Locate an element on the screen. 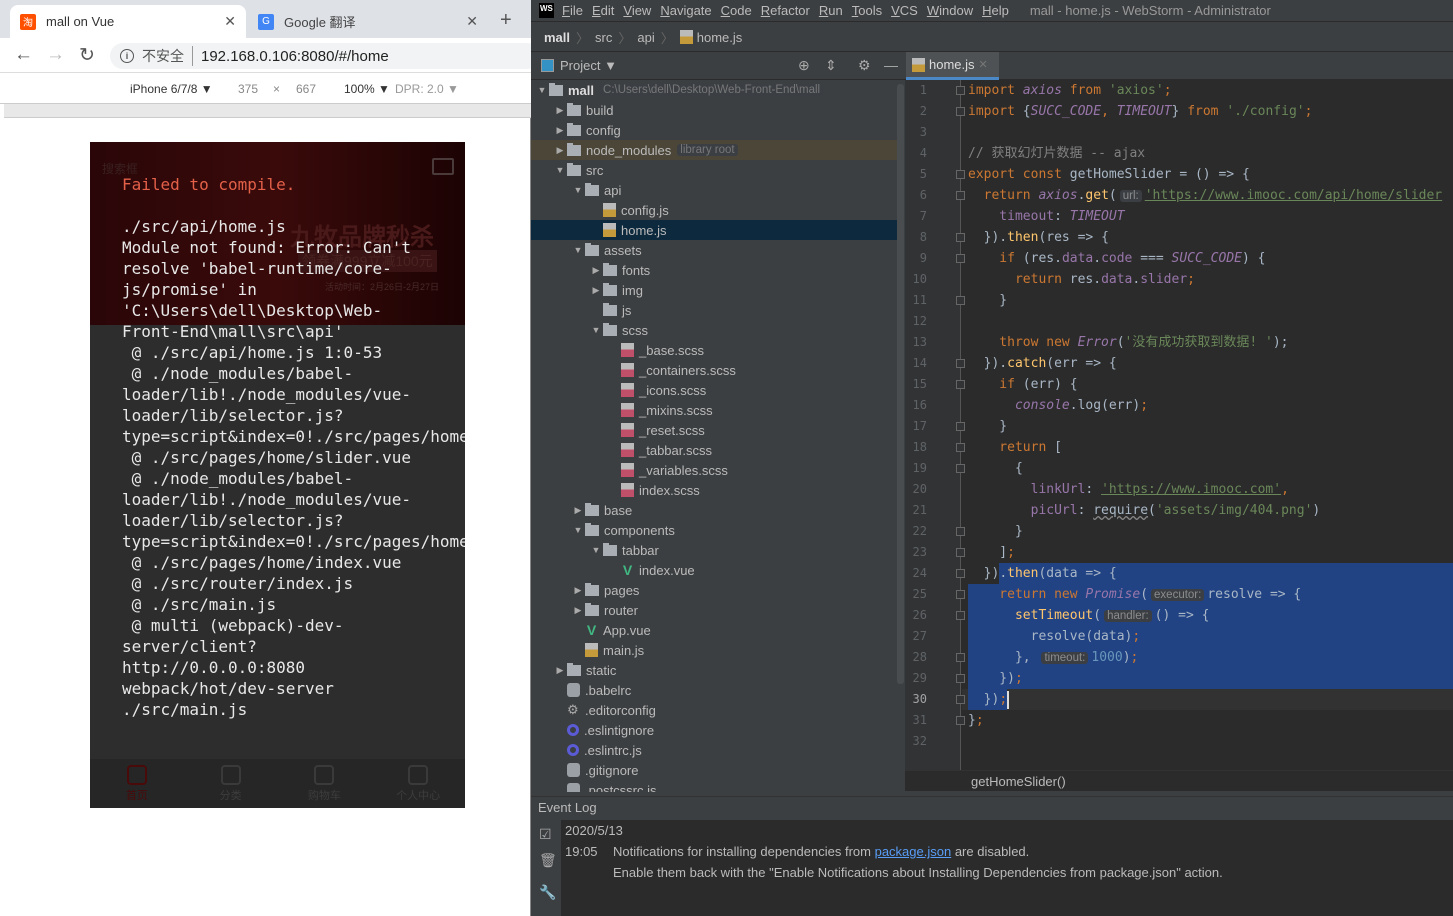  tree-item-static: ▶ static is located at coordinates (714, 670).